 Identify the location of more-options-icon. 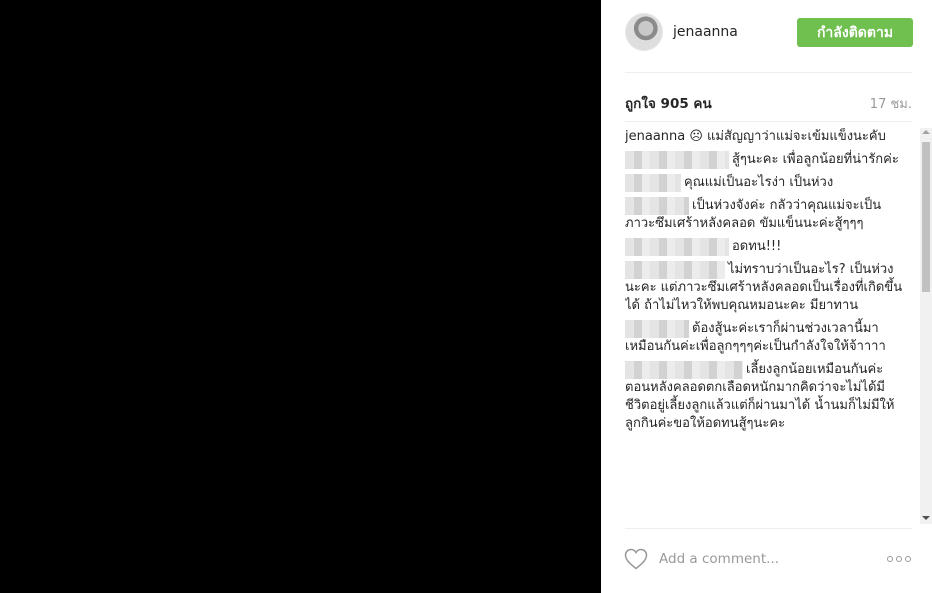
(900, 559).